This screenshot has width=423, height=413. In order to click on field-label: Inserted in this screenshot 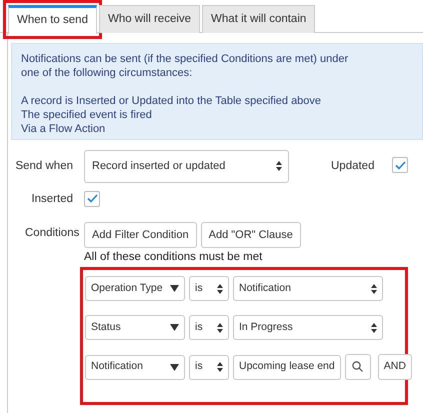, I will do `click(51, 200)`.